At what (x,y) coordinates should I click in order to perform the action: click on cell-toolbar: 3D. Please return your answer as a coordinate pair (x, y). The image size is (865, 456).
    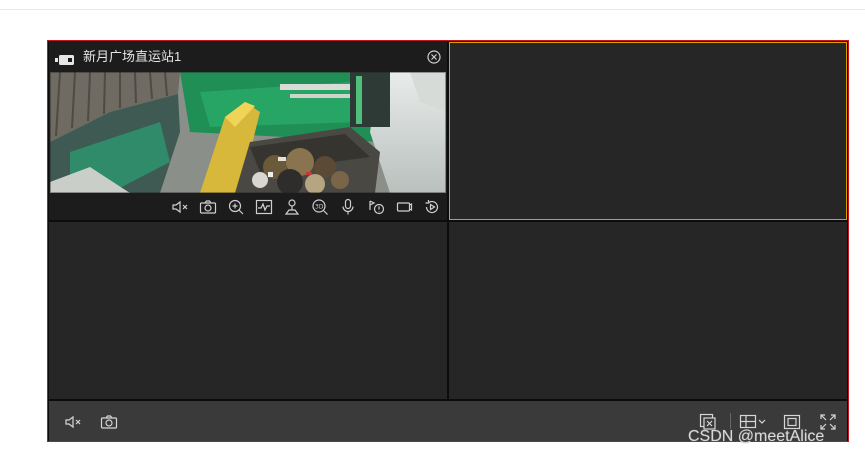
    Looking at the image, I should click on (248, 206).